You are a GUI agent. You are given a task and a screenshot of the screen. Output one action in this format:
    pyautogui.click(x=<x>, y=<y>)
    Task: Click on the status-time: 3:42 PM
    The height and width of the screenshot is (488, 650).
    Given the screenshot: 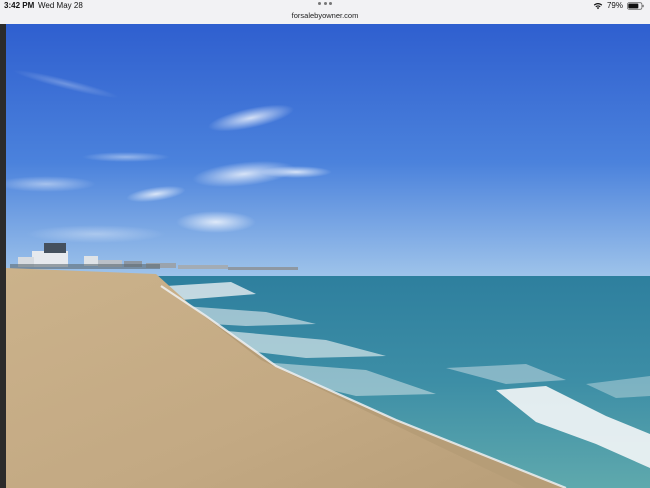 What is the action you would take?
    pyautogui.click(x=19, y=5)
    